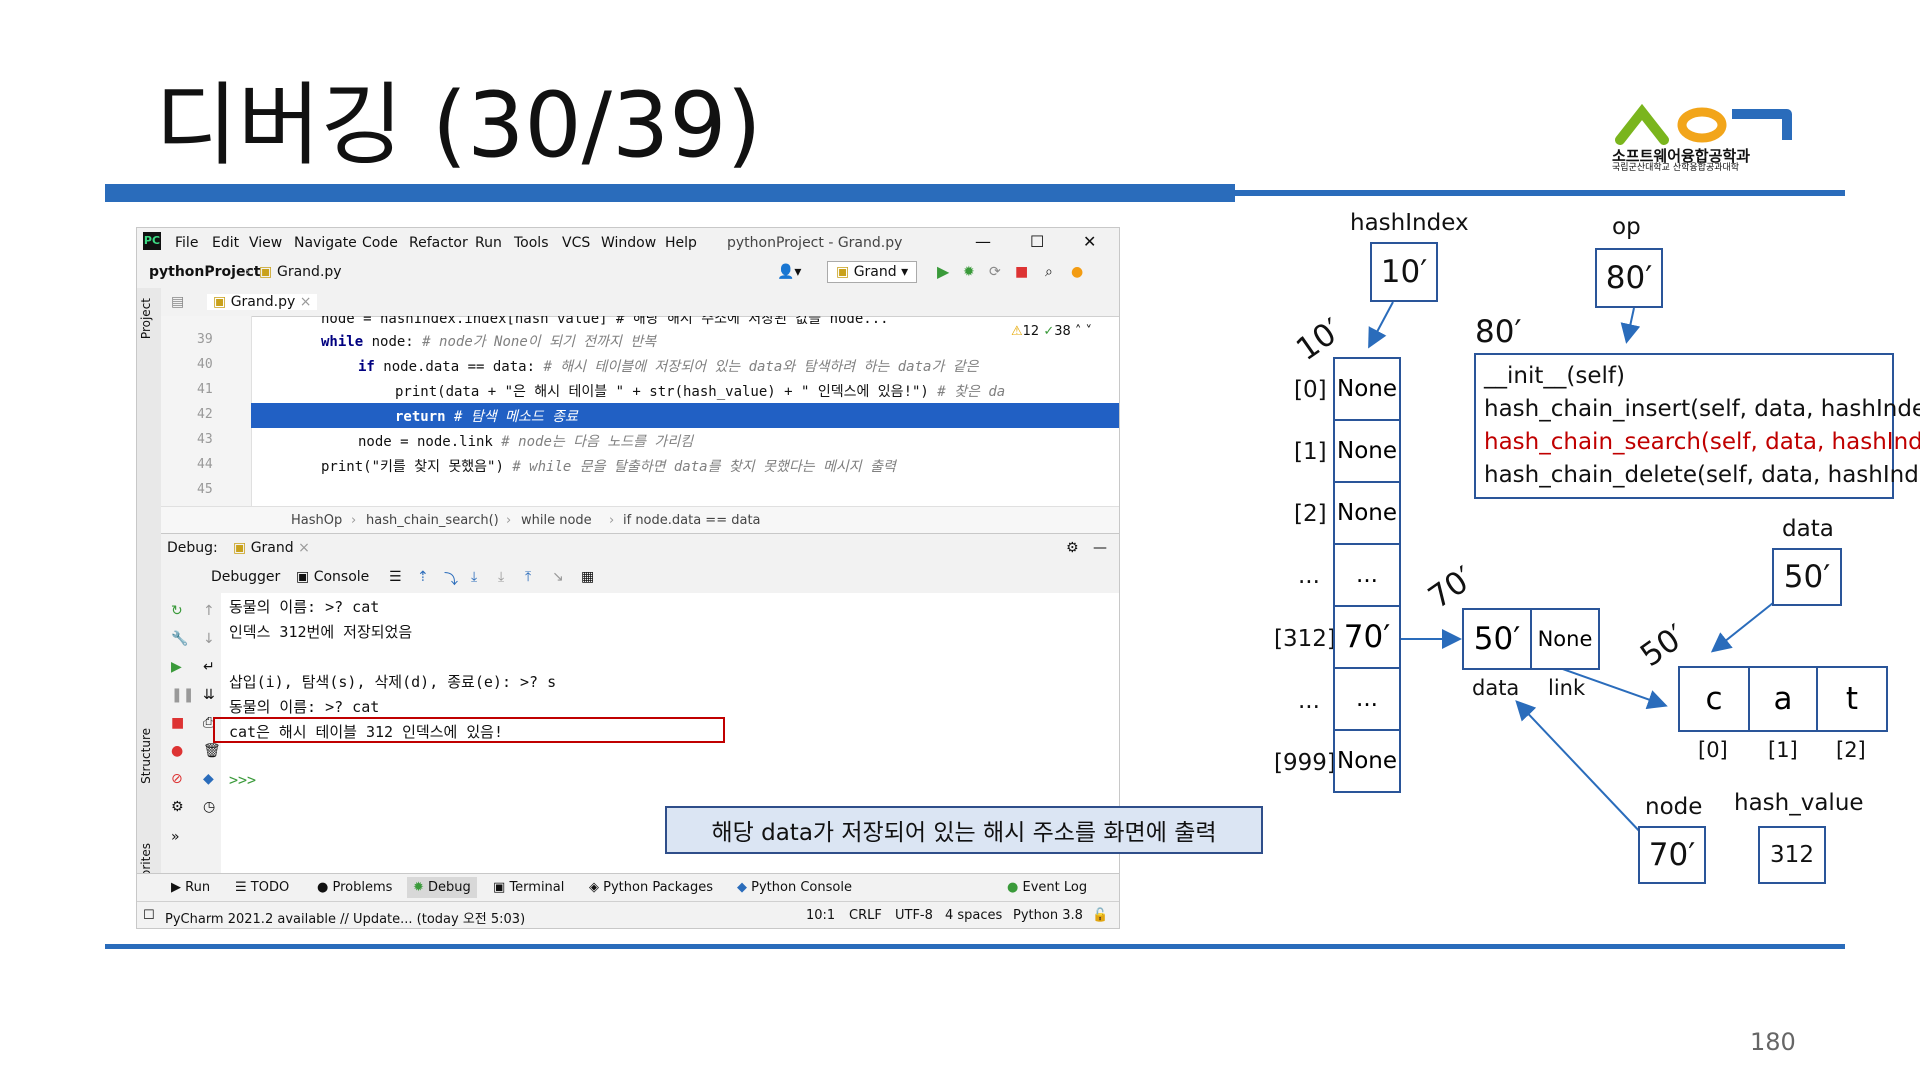 This screenshot has height=1080, width=1920. Describe the element at coordinates (761, 367) in the screenshot. I see `code-comment: # 해시 테이블에 저장되어 있는 data와 탐색하려 하는 data가 같은` at that location.